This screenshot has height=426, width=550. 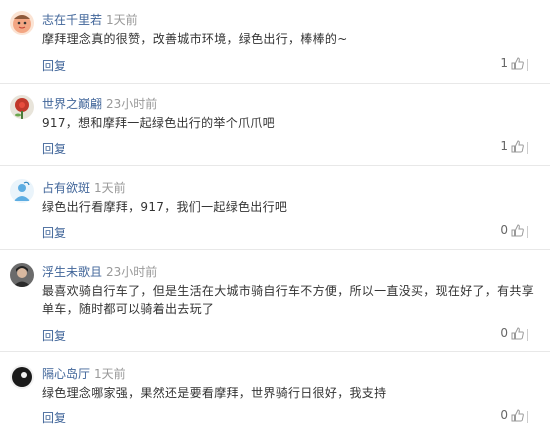 What do you see at coordinates (72, 104) in the screenshot?
I see `comment-username: 世界之巅翩` at bounding box center [72, 104].